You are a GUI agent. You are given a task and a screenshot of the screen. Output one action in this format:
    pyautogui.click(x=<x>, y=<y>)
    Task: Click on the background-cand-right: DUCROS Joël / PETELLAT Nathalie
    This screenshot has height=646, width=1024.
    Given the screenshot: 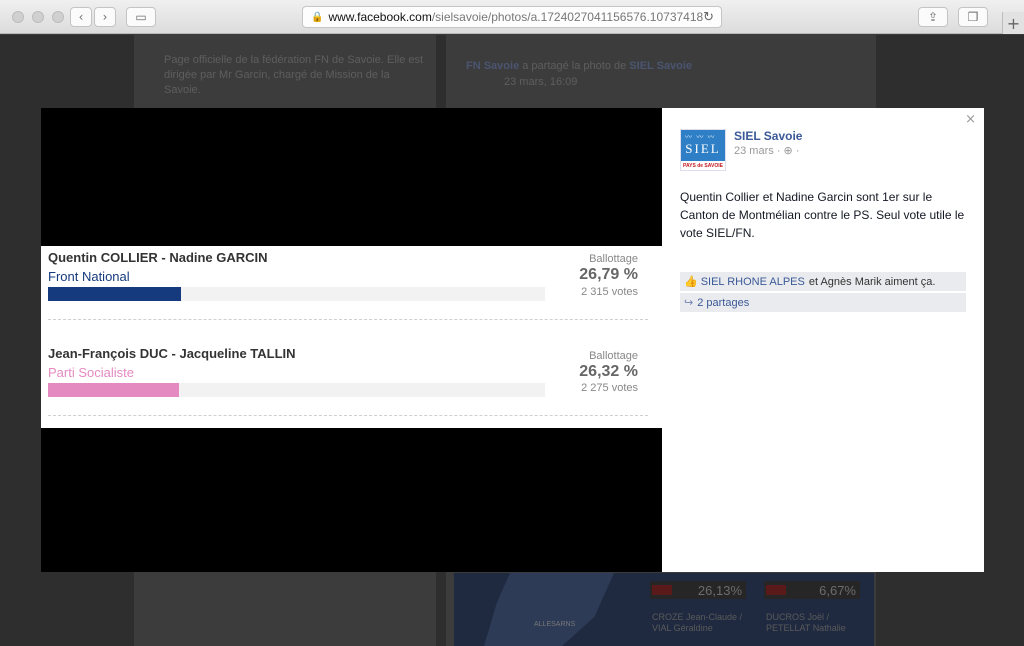 What is the action you would take?
    pyautogui.click(x=806, y=622)
    